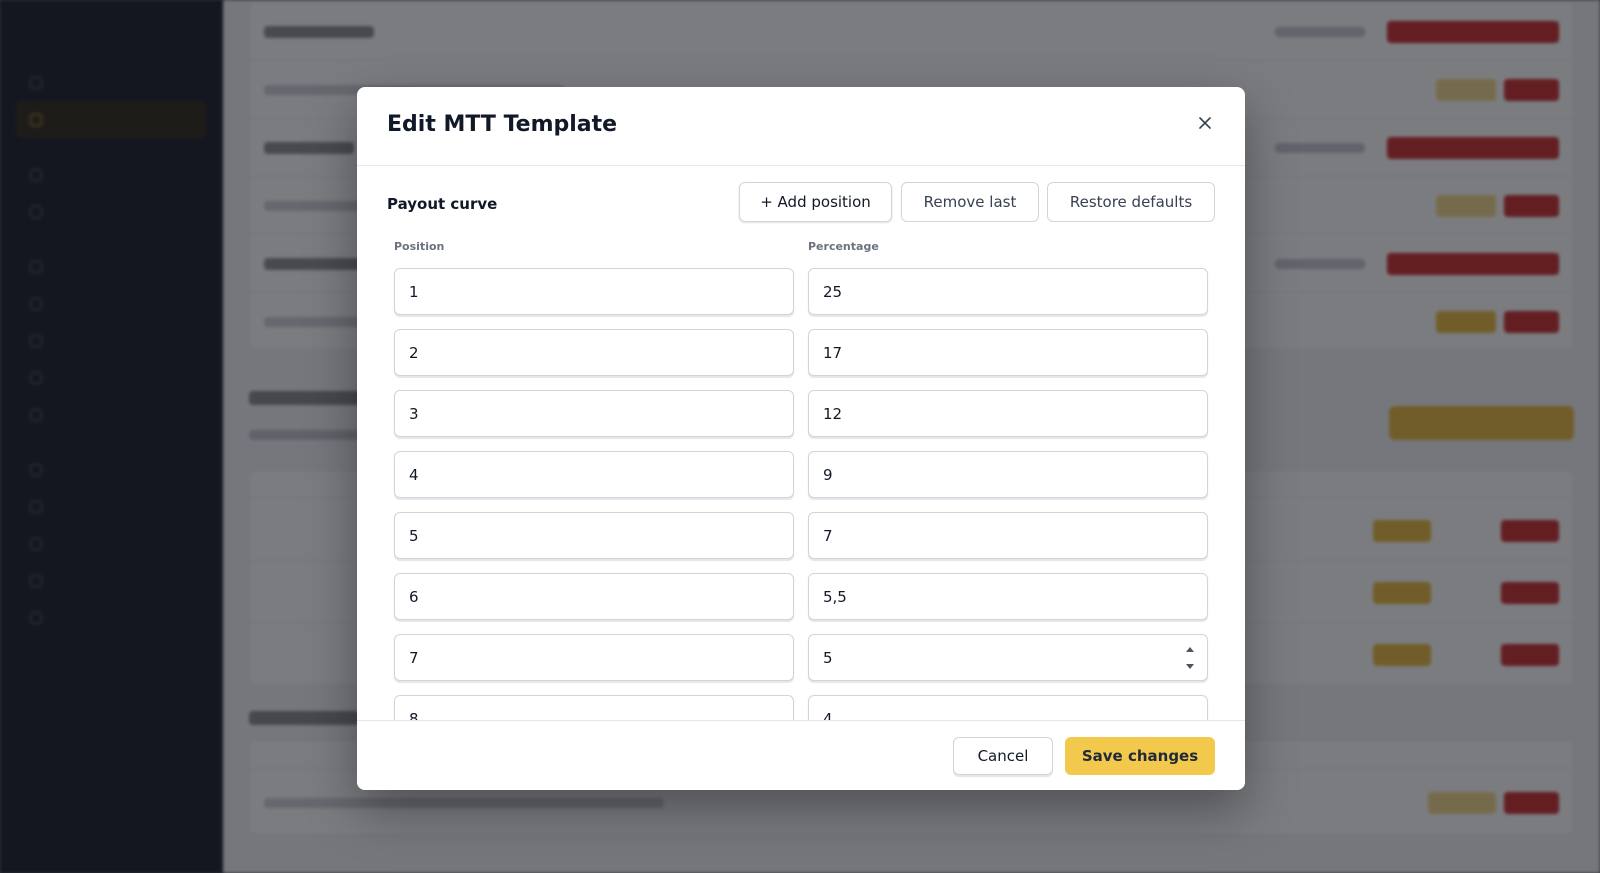 The image size is (1600, 873). What do you see at coordinates (1008, 535) in the screenshot?
I see `percentage-input: 7` at bounding box center [1008, 535].